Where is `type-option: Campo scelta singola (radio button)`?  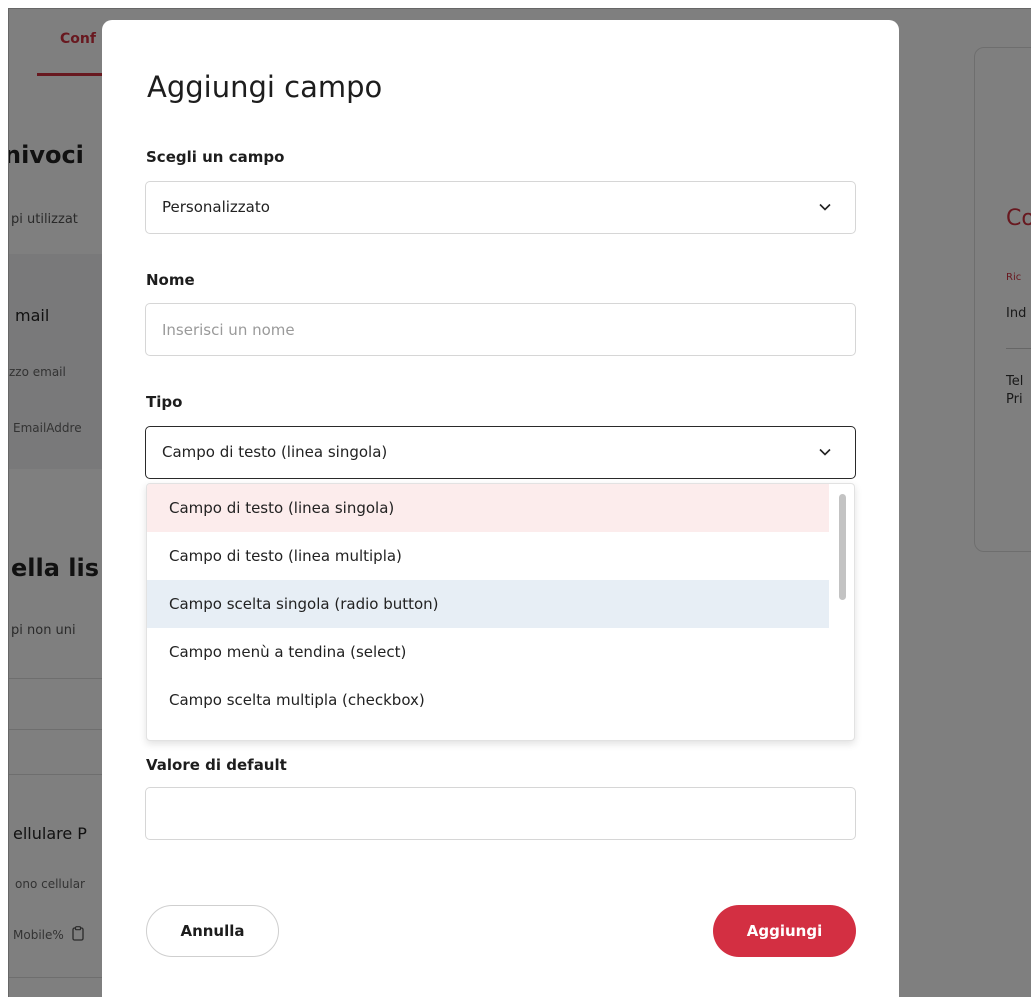 type-option: Campo scelta singola (radio button) is located at coordinates (488, 604).